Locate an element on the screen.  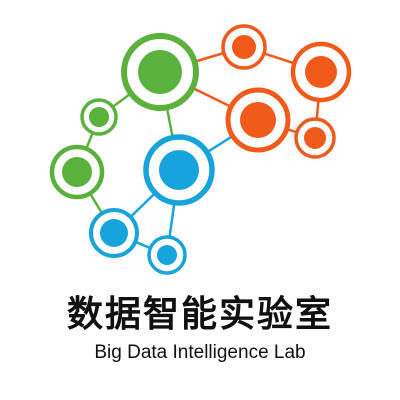
orange-nodes is located at coordinates (286, 91).